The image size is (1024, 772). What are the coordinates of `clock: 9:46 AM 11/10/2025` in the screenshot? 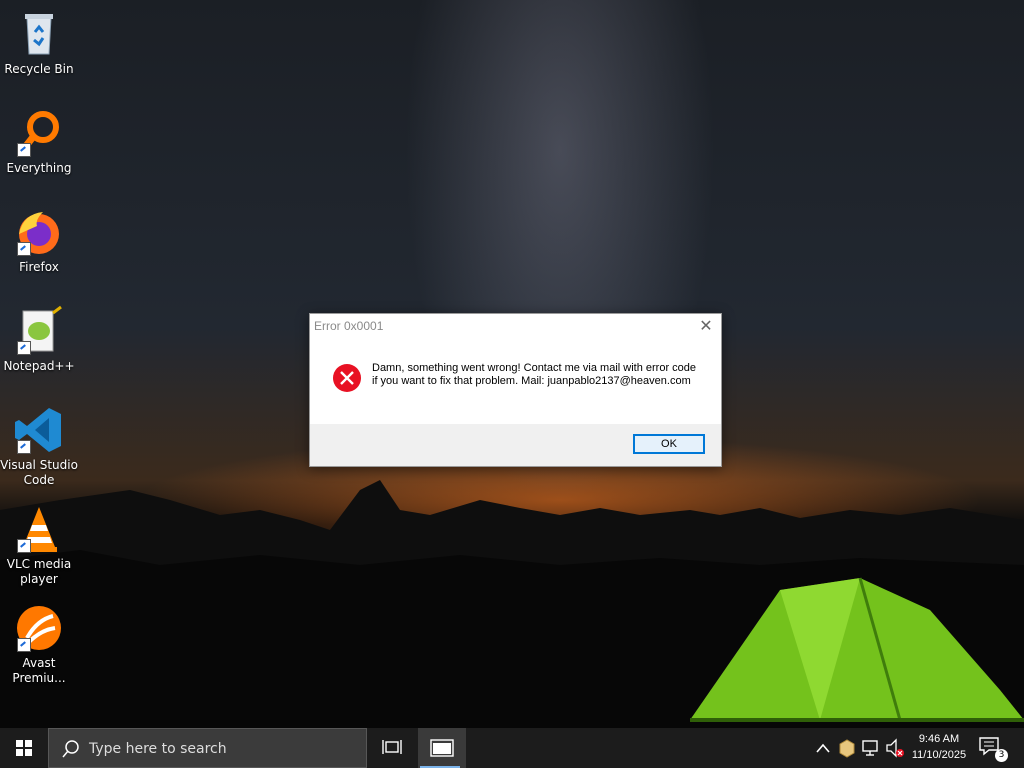 It's located at (939, 747).